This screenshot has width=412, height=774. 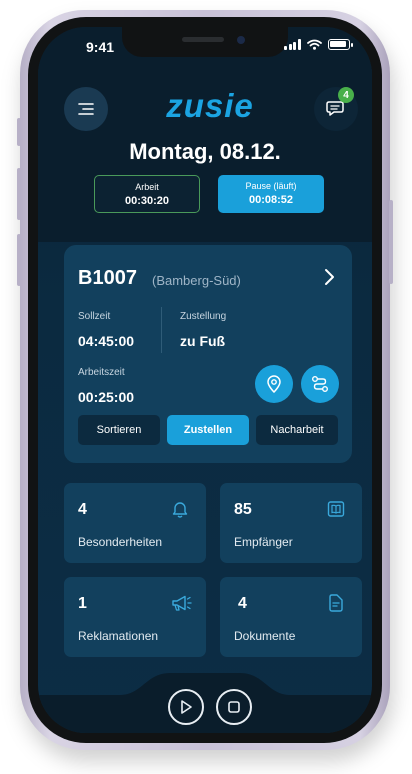 I want to click on bottom-bar, so click(x=205, y=703).